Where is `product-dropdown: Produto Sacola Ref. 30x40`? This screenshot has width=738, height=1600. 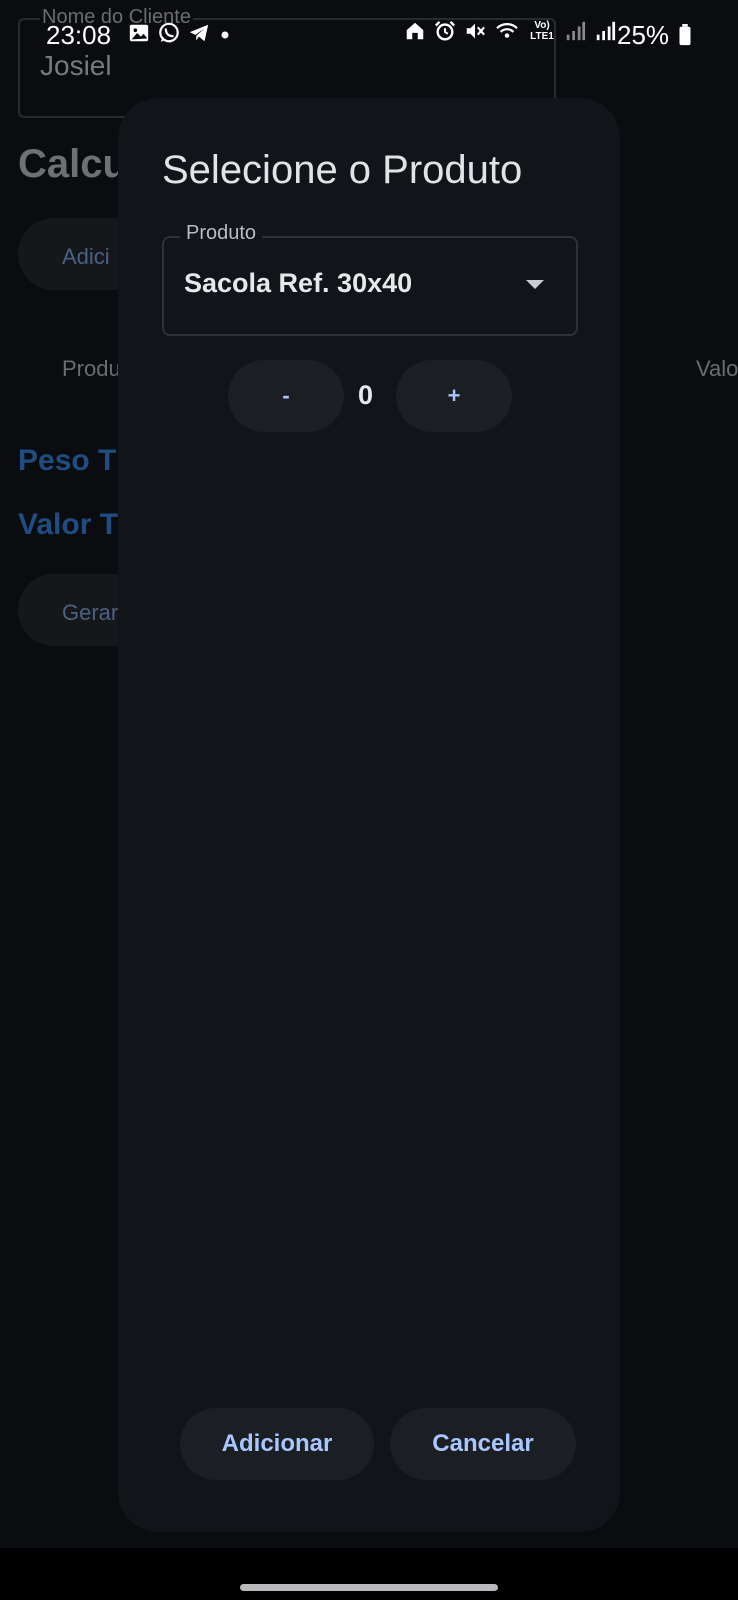 product-dropdown: Produto Sacola Ref. 30x40 is located at coordinates (370, 279).